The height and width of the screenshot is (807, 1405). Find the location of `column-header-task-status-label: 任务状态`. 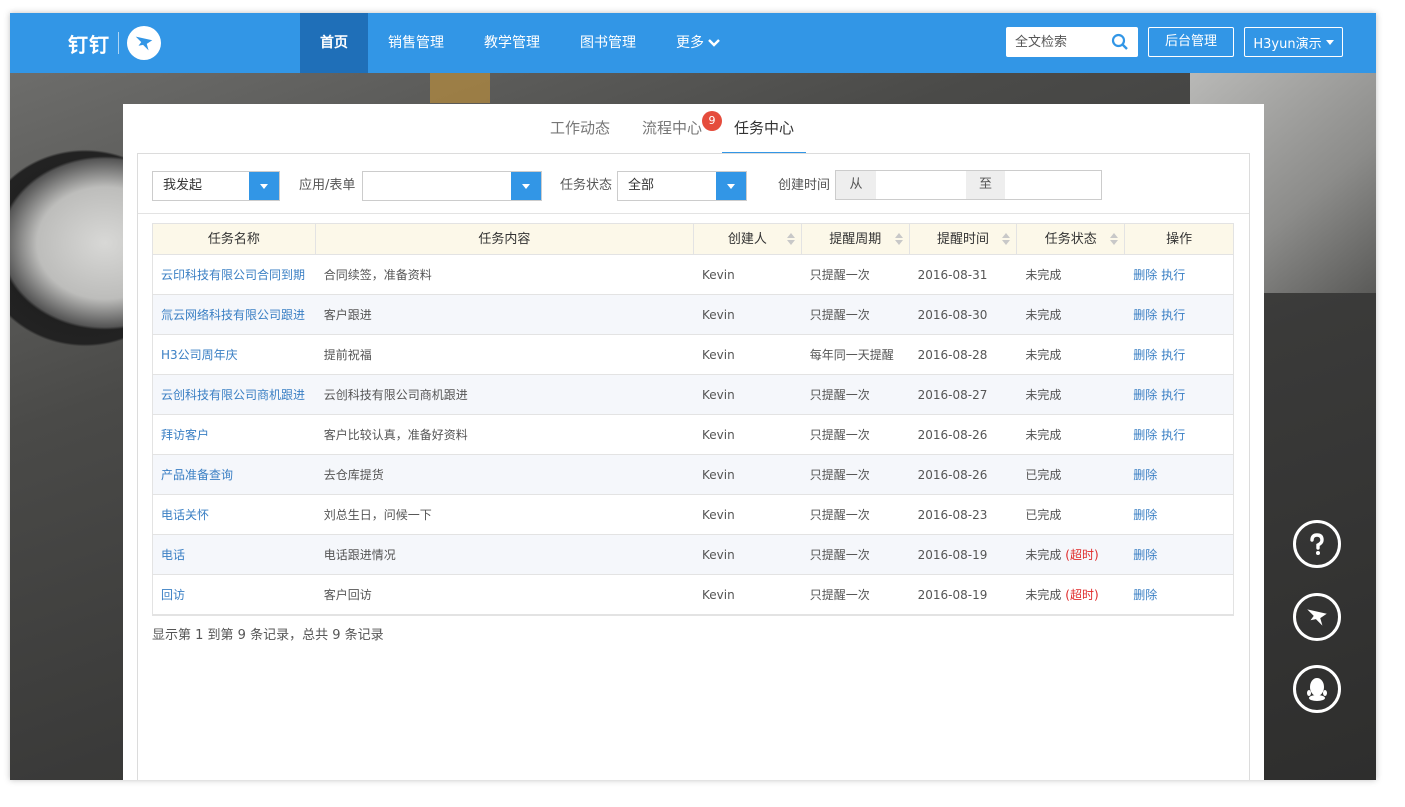

column-header-task-status-label: 任务状态 is located at coordinates (1070, 239).